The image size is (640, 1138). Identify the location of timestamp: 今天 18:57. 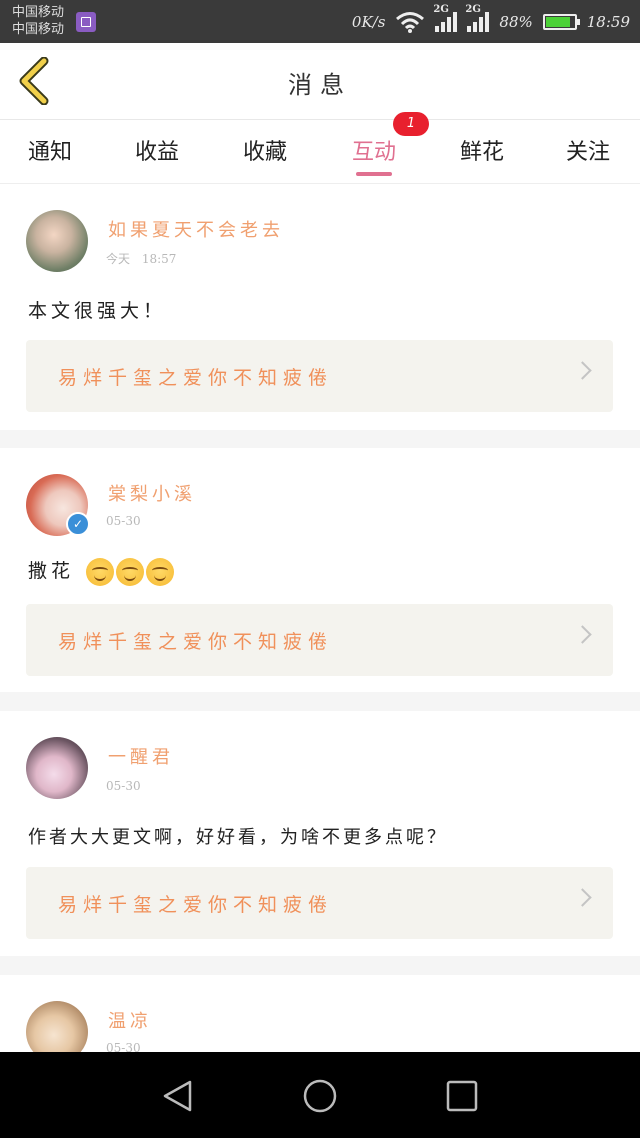
(141, 258).